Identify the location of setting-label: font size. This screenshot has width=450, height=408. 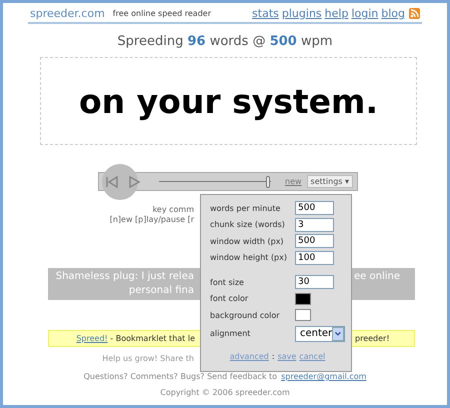
(227, 282).